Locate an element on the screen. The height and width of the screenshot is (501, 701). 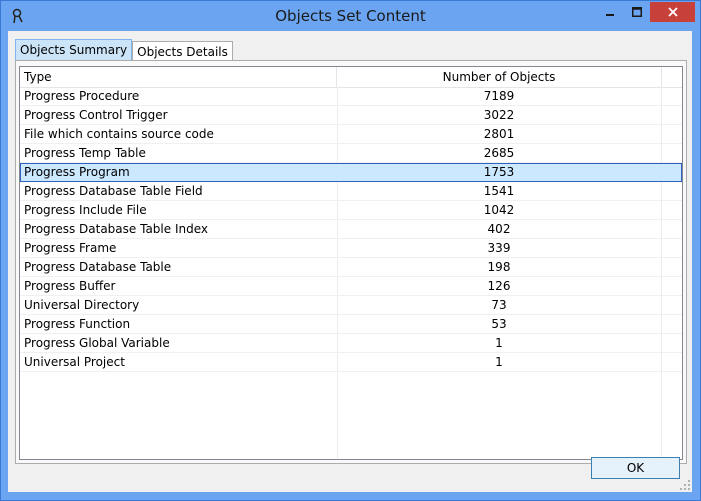
window-title: Objects Set Content is located at coordinates (350, 16).